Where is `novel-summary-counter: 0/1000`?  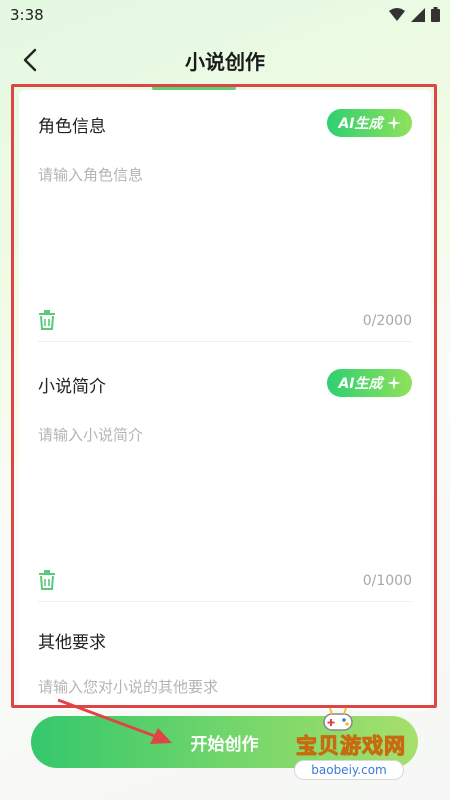 novel-summary-counter: 0/1000 is located at coordinates (387, 581).